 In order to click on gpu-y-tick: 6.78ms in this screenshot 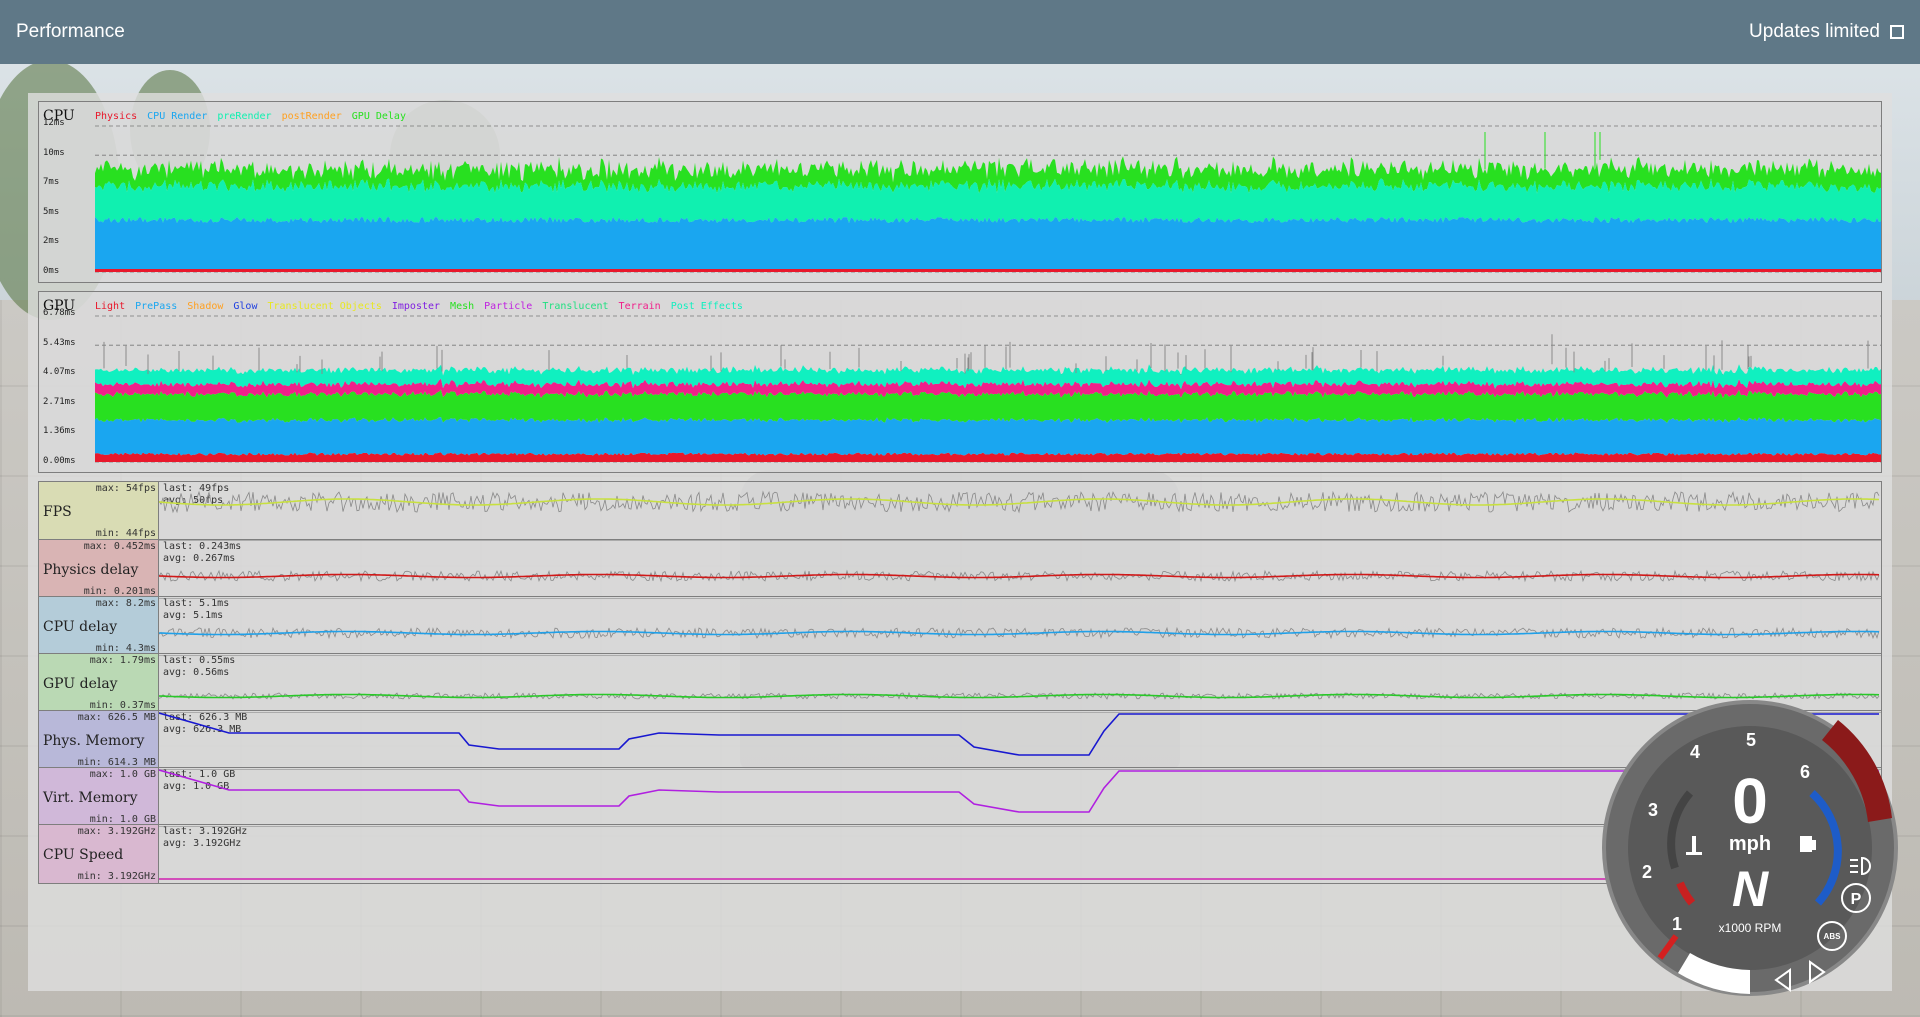, I will do `click(59, 313)`.